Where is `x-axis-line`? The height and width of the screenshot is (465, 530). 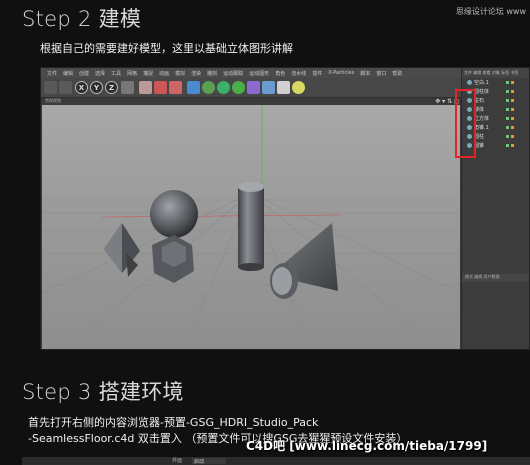
x-axis-line is located at coordinates (222, 216).